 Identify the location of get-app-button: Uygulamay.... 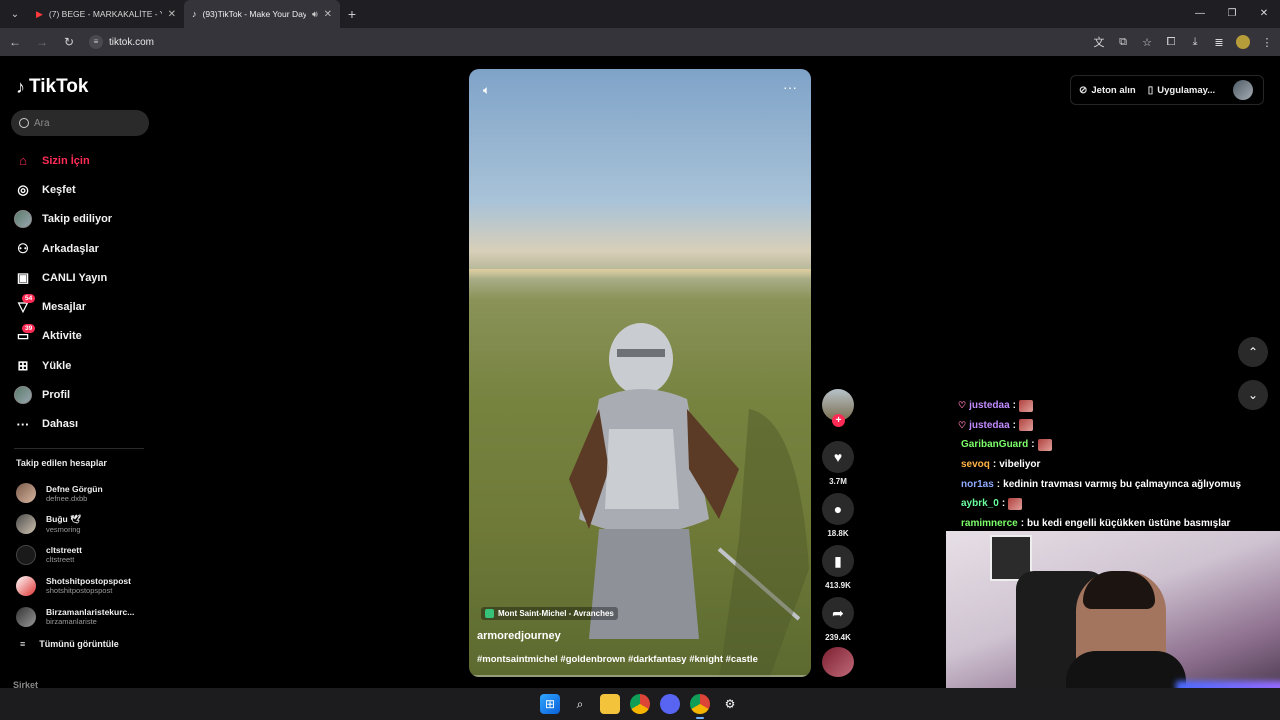
(1186, 90).